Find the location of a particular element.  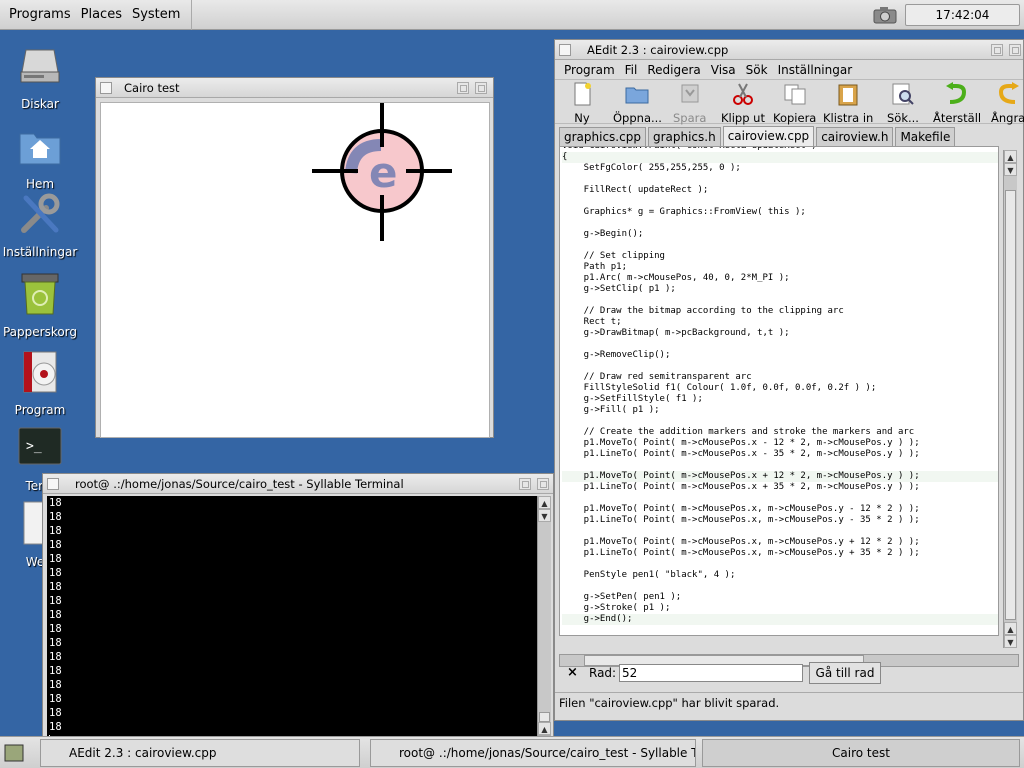

code-line: g->DrawBitmap( m->pcBackground, t,t ); is located at coordinates (780, 333).